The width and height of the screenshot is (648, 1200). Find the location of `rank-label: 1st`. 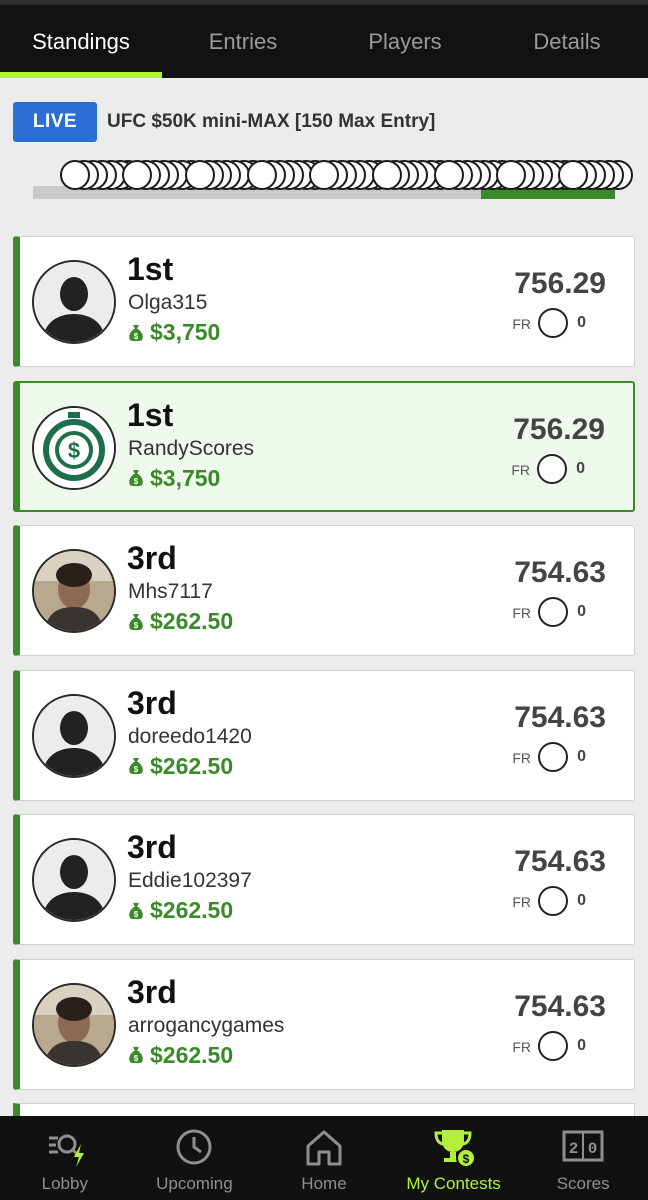

rank-label: 1st is located at coordinates (150, 414).